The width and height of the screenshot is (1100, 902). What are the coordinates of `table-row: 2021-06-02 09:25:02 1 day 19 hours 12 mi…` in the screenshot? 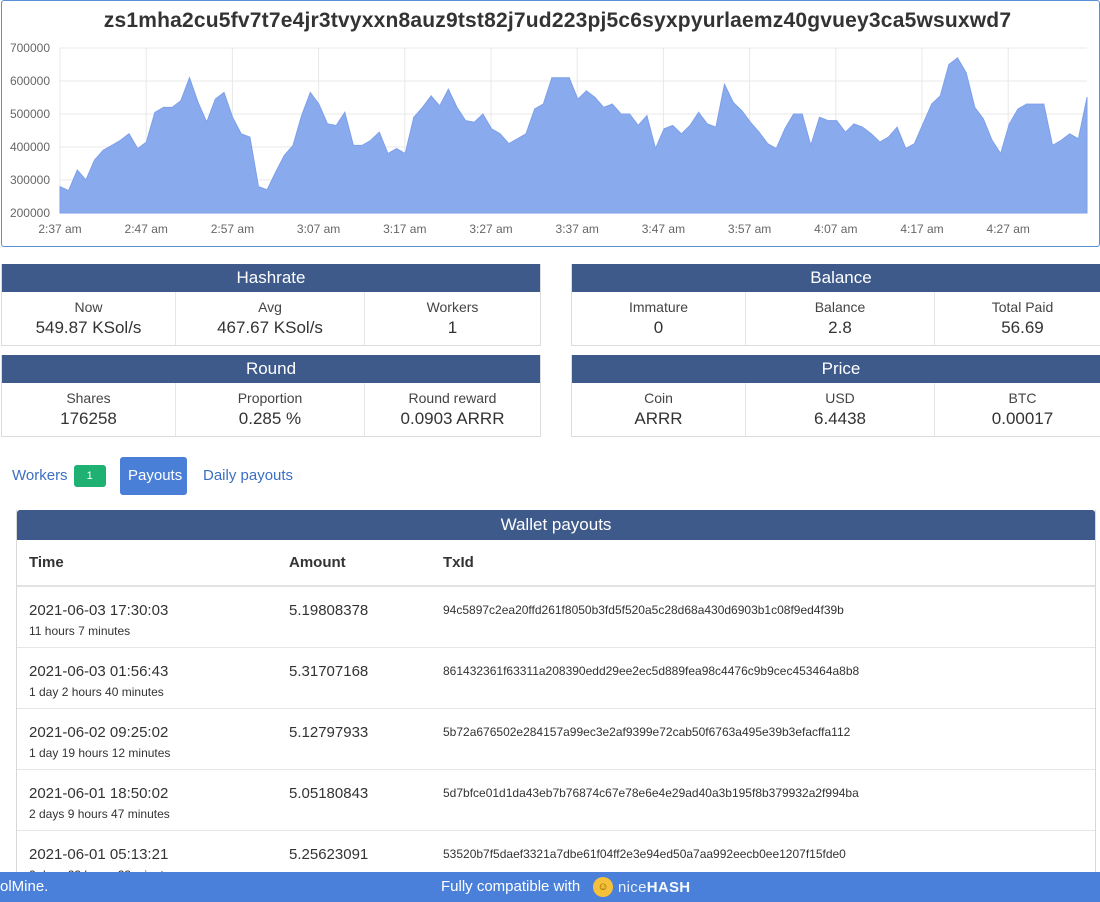 It's located at (556, 739).